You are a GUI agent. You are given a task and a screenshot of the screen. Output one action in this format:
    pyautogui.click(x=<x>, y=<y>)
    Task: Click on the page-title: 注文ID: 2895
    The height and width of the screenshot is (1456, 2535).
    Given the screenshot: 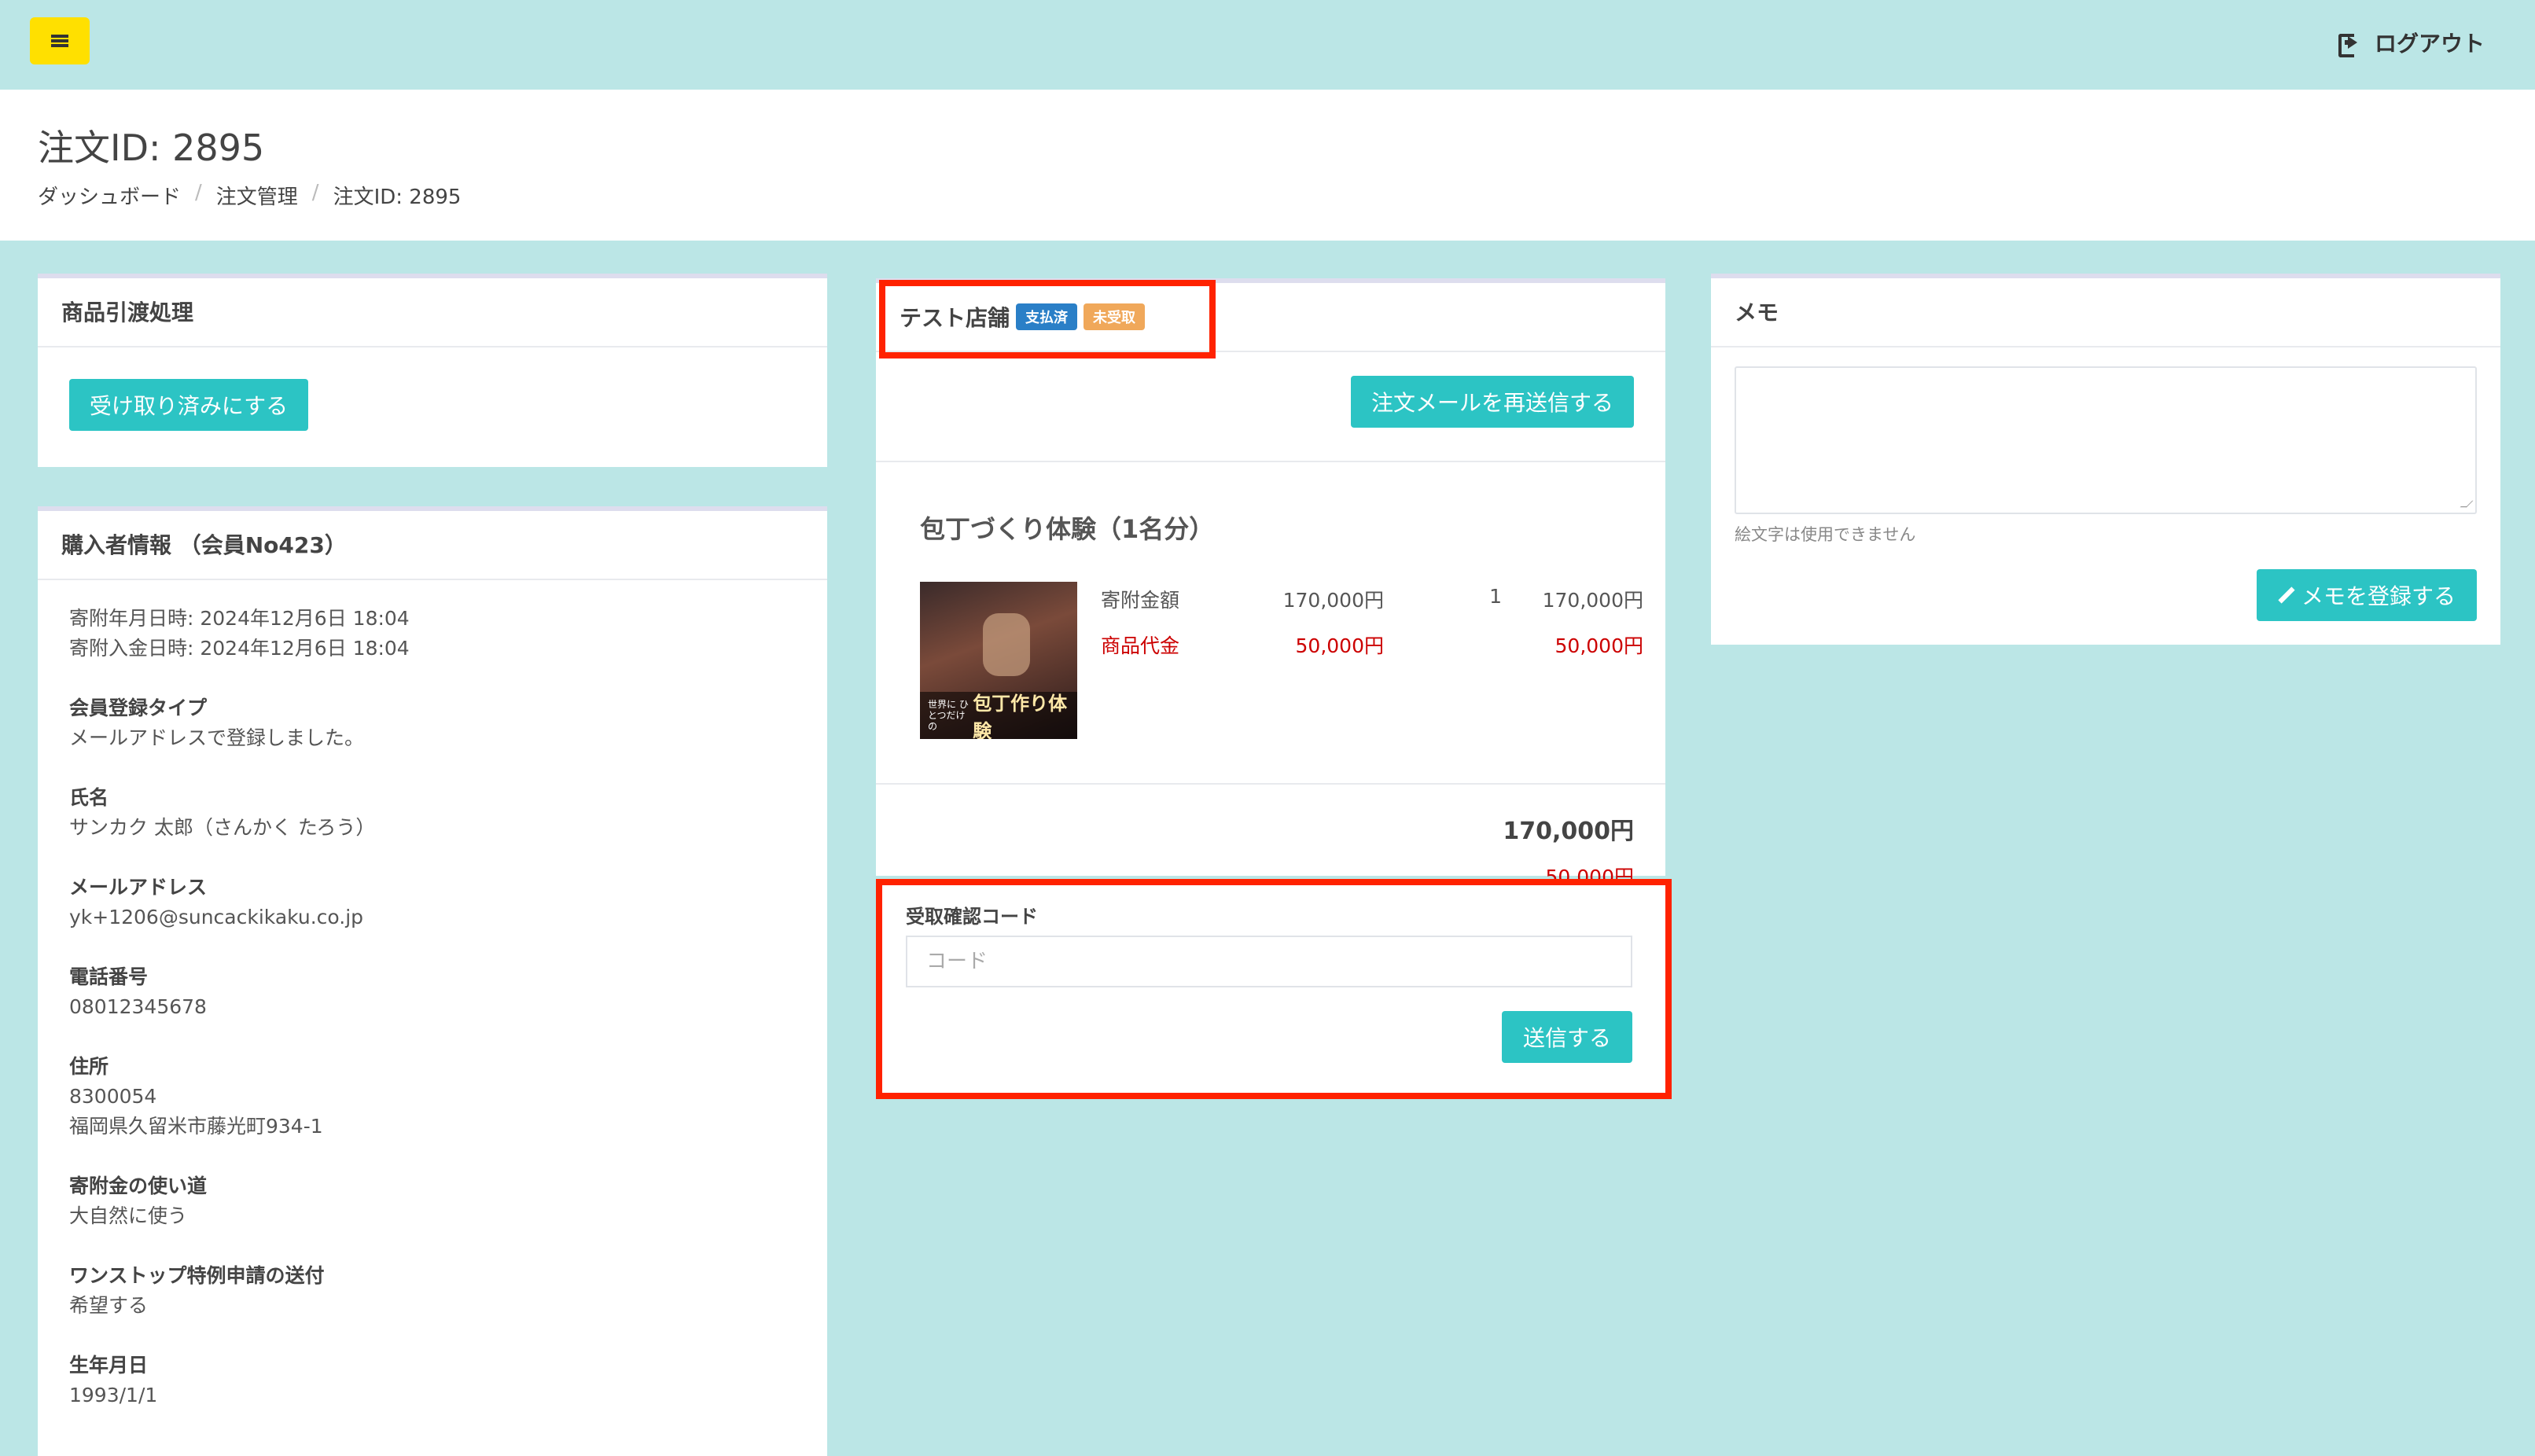 What is the action you would take?
    pyautogui.click(x=151, y=148)
    